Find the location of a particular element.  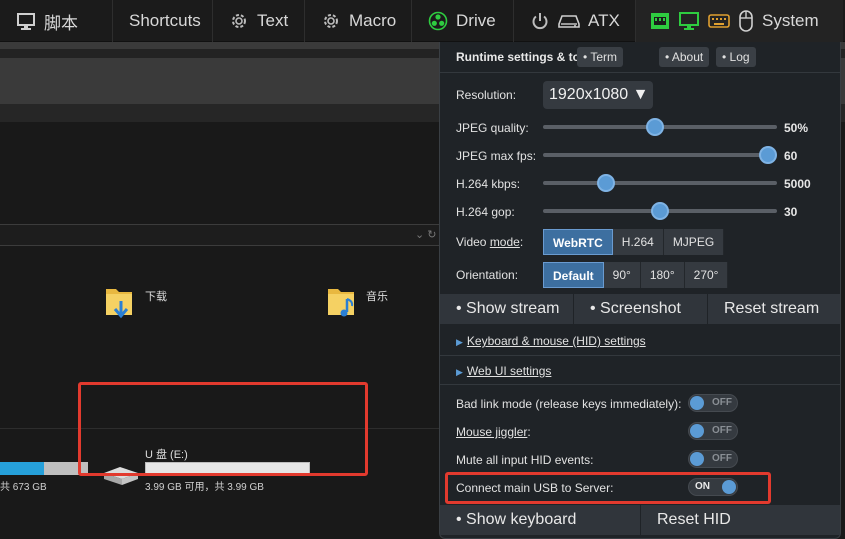

jpeg-quality-label: JPEG quality: is located at coordinates (492, 128).